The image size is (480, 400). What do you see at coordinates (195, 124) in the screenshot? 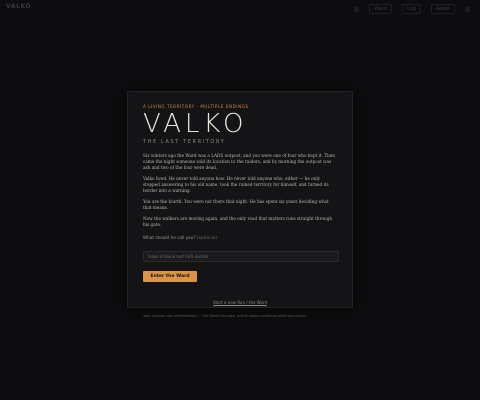
I see `game-title: VALKO` at bounding box center [195, 124].